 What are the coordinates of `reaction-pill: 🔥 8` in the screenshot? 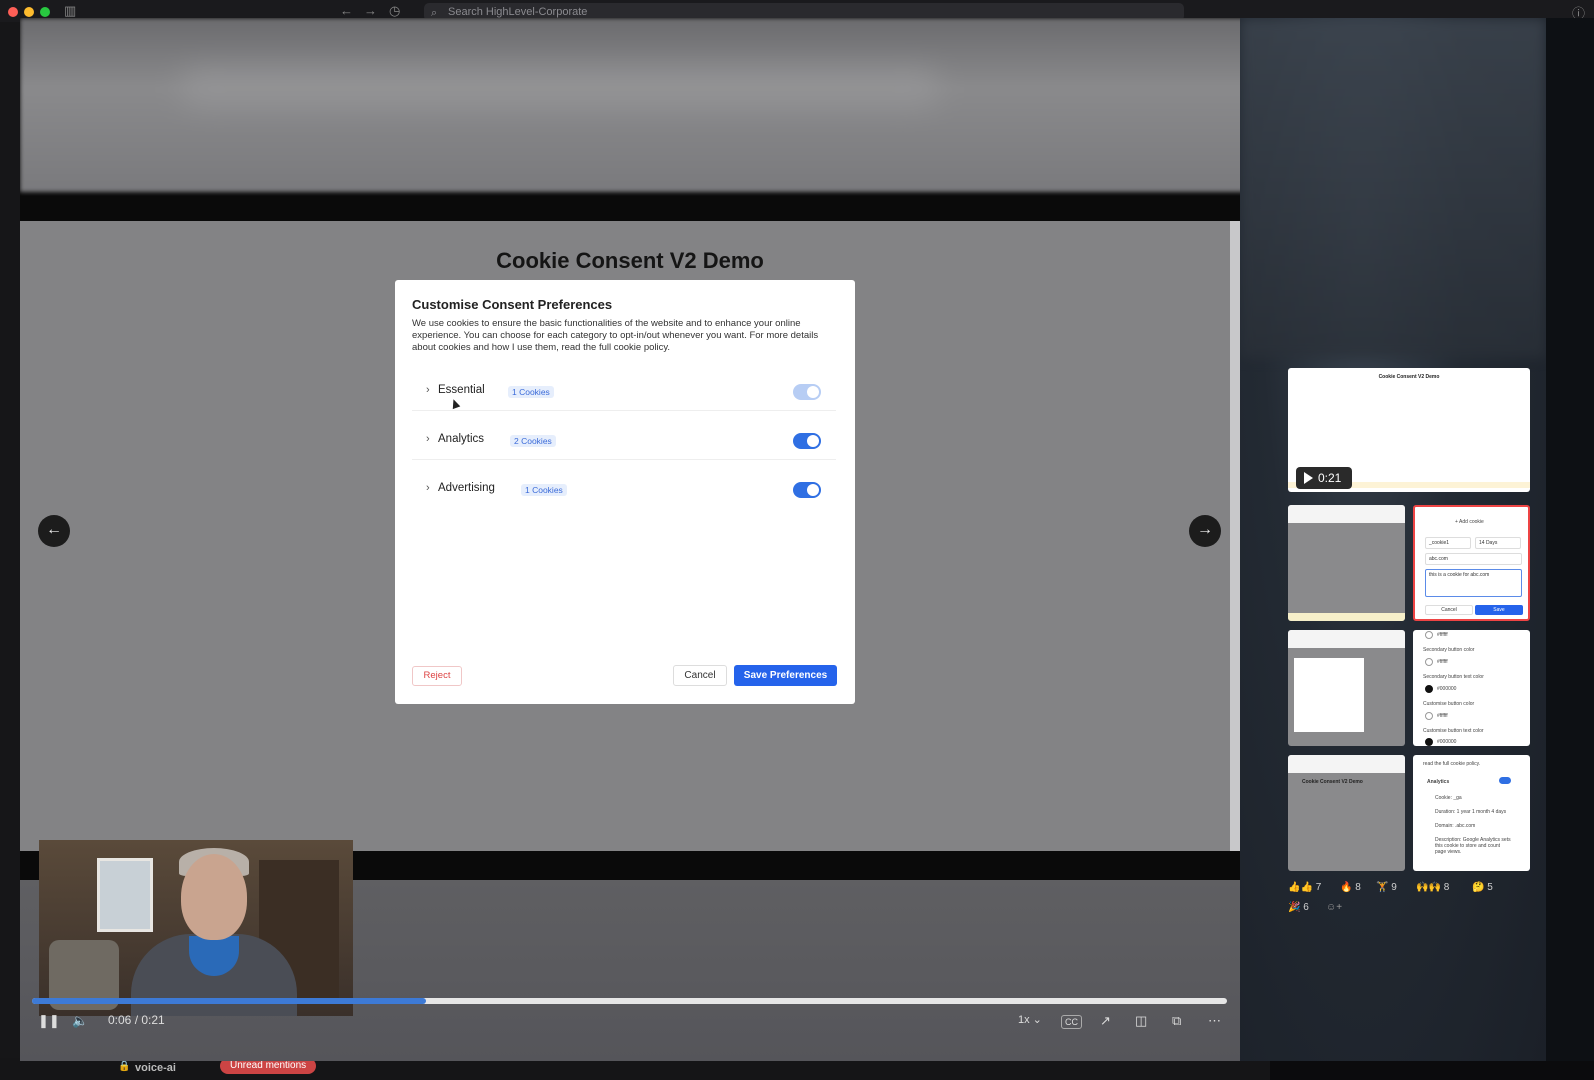 It's located at (1350, 888).